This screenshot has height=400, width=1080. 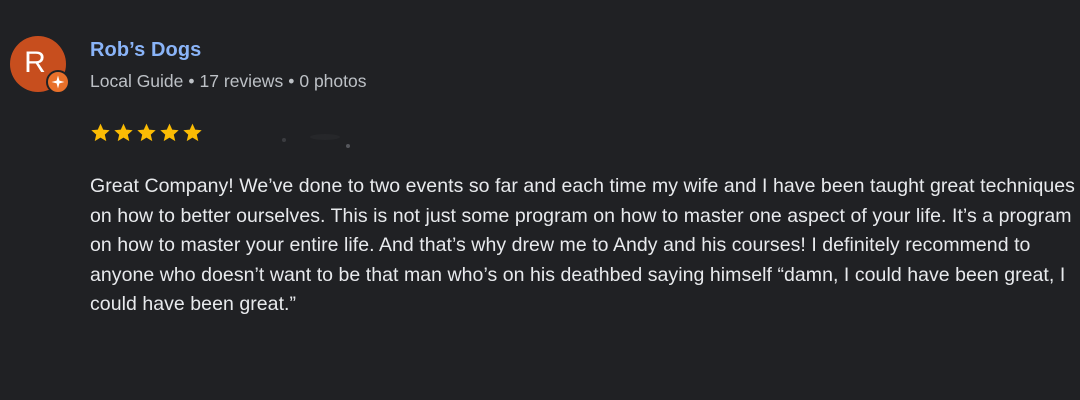 What do you see at coordinates (300, 138) in the screenshot?
I see `redacted-date` at bounding box center [300, 138].